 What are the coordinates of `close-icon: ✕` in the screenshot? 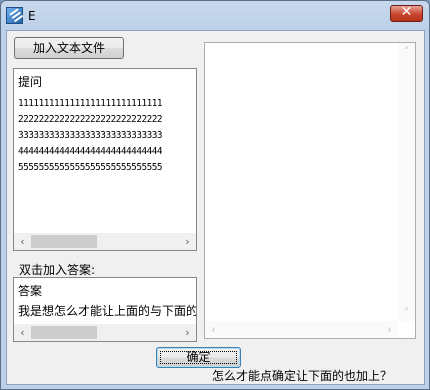 It's located at (406, 12).